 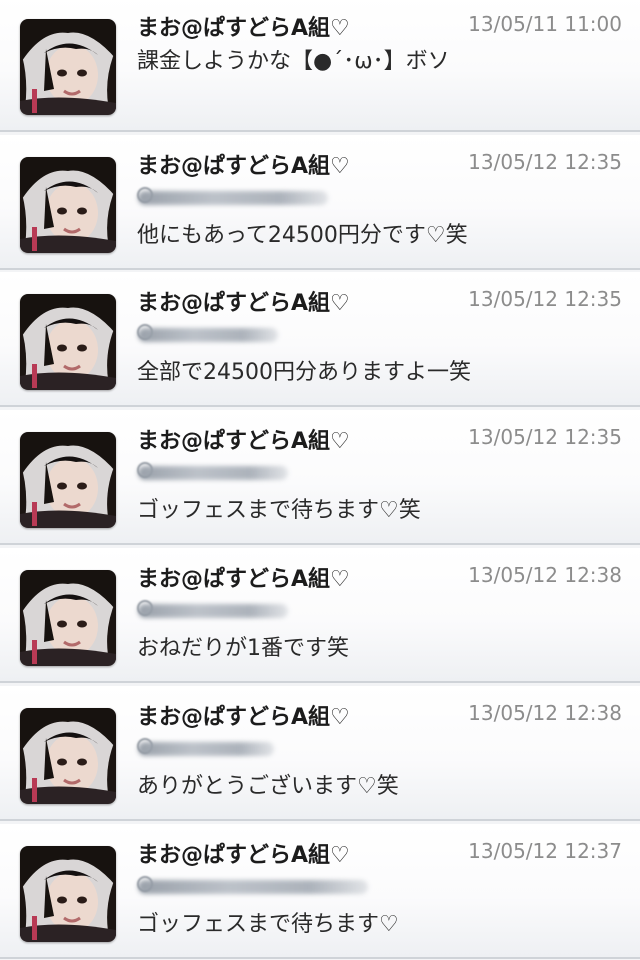 I want to click on tweet-timestamp: 13/05/11 11:00, so click(x=545, y=24).